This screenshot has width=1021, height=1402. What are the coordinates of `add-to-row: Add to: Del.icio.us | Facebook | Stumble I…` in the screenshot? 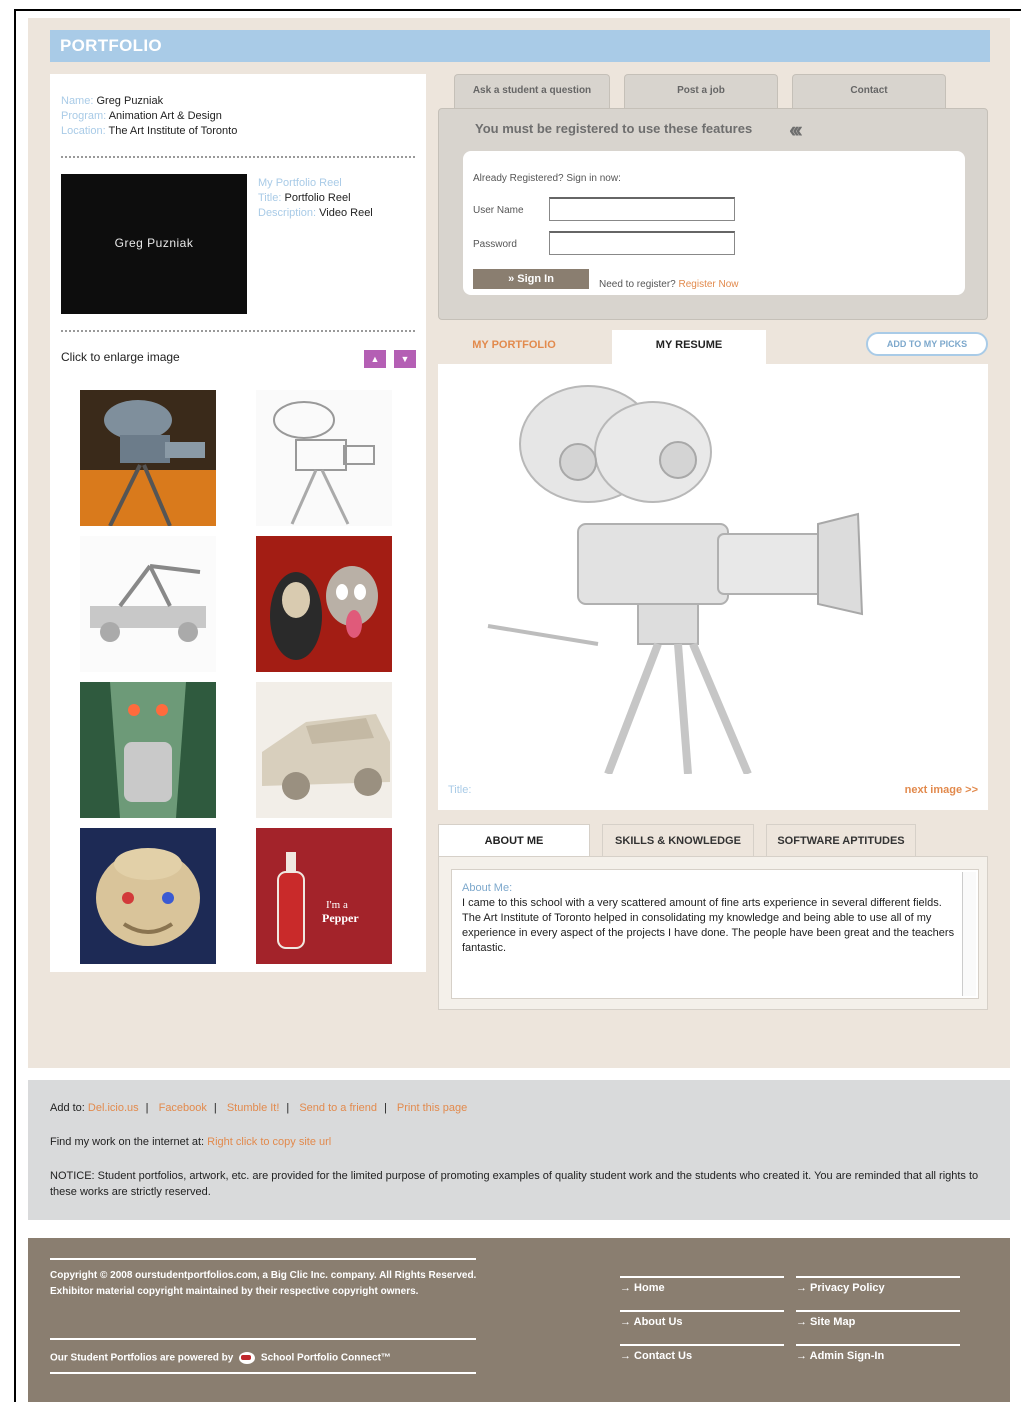 It's located at (259, 1108).